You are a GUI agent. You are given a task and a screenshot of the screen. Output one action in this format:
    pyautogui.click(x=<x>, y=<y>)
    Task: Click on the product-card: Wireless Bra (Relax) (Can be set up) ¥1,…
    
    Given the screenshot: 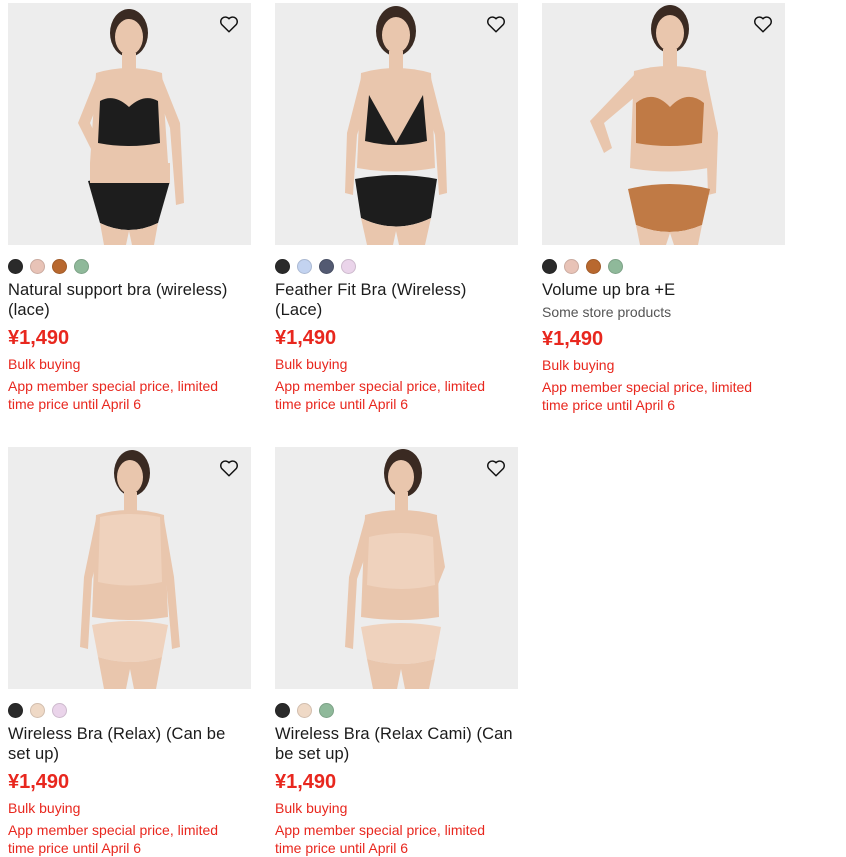 What is the action you would take?
    pyautogui.click(x=129, y=652)
    